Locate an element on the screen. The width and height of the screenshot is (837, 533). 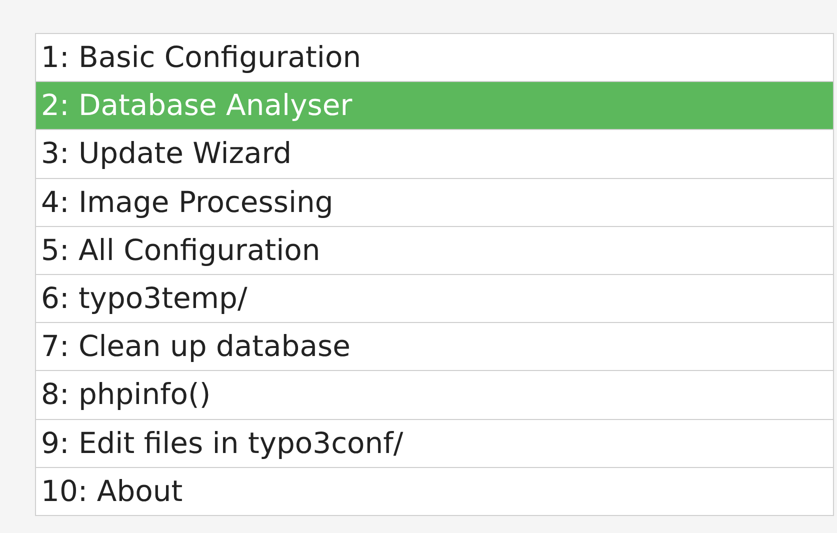
menu-item: 5: All Configuration is located at coordinates (434, 250).